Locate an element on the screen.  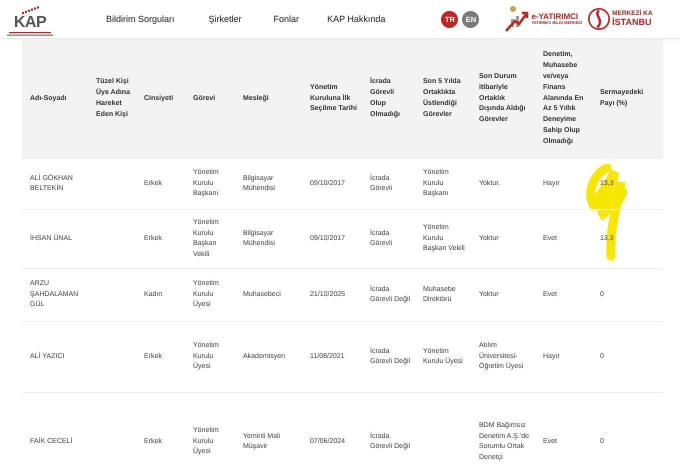
nav-link: Fonlar is located at coordinates (287, 19).